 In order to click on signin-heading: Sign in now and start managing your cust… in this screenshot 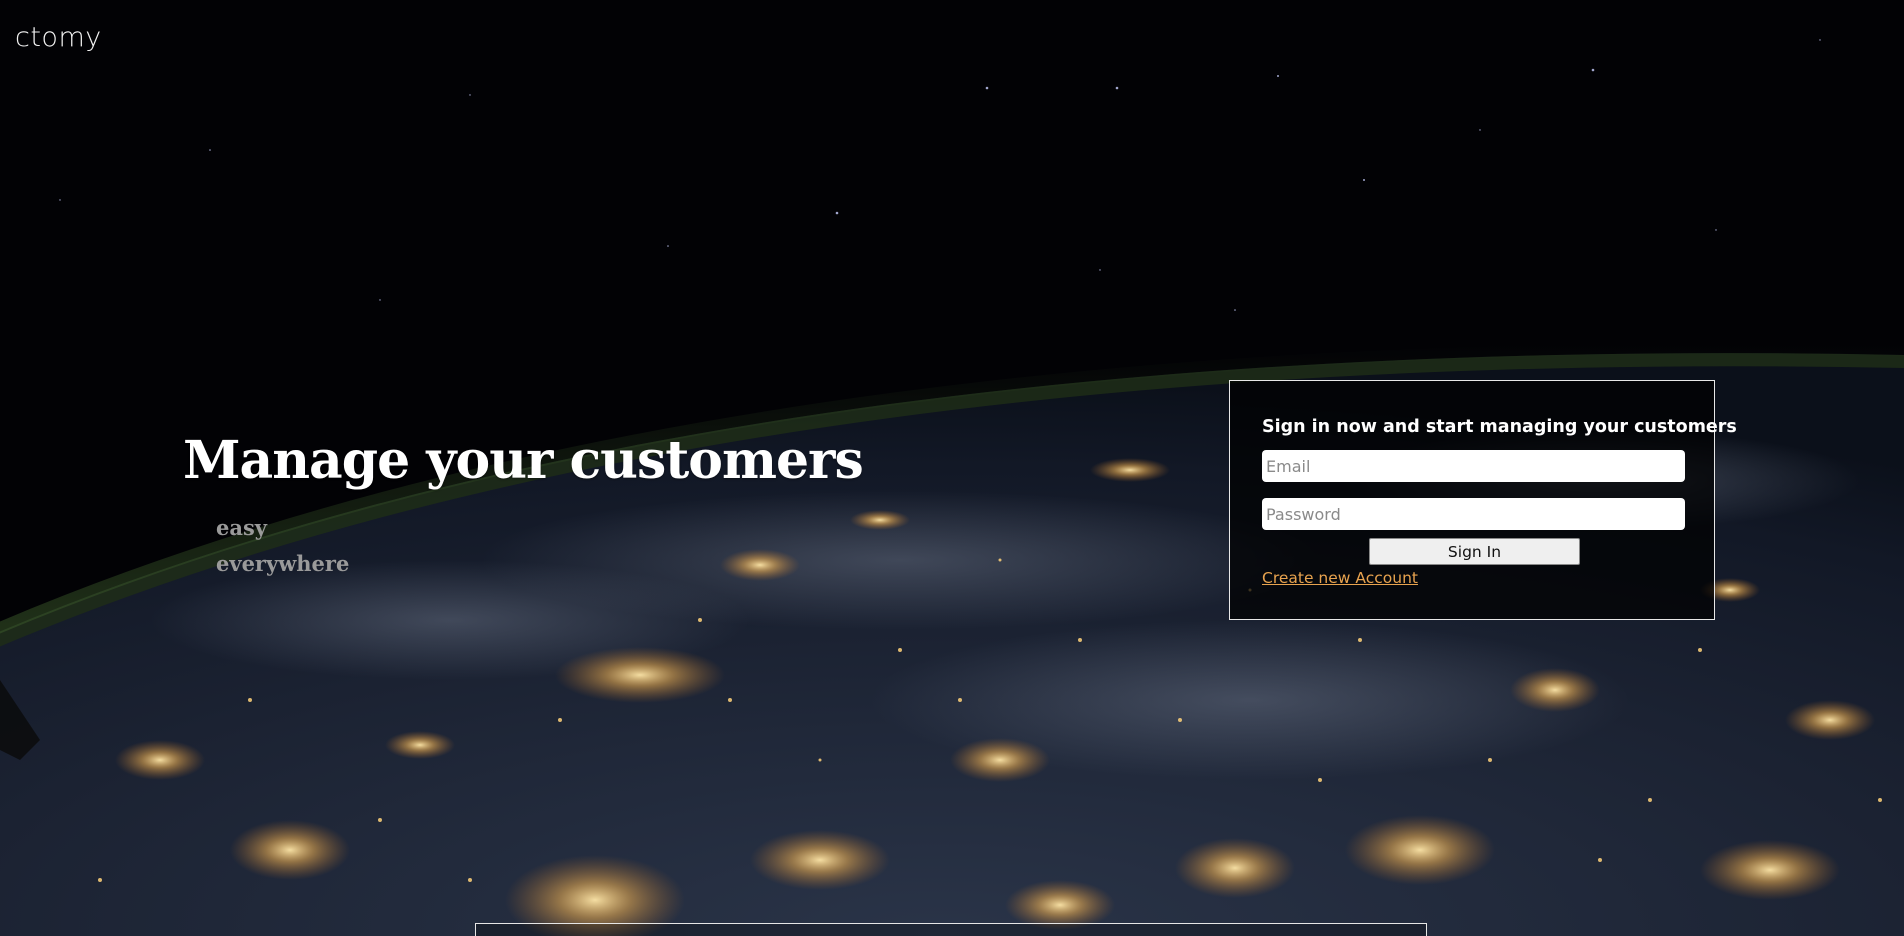, I will do `click(1499, 427)`.